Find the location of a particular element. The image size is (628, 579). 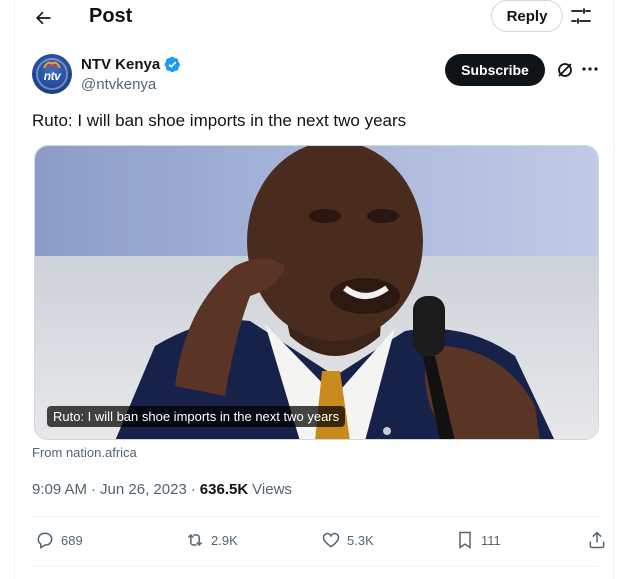

filter-sliders-icon is located at coordinates (581, 16).